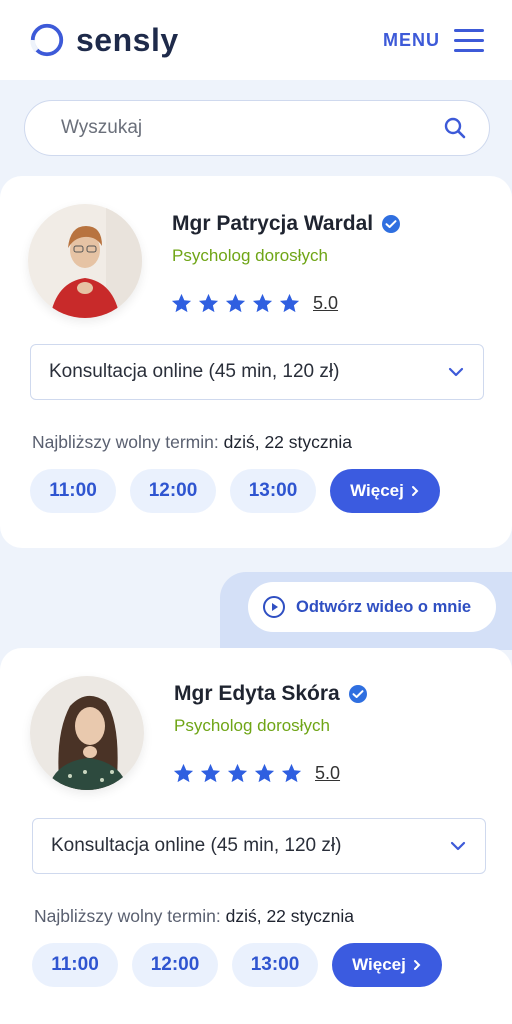 This screenshot has width=512, height=1024. I want to click on name-row: Mgr Edyta Skóra, so click(271, 694).